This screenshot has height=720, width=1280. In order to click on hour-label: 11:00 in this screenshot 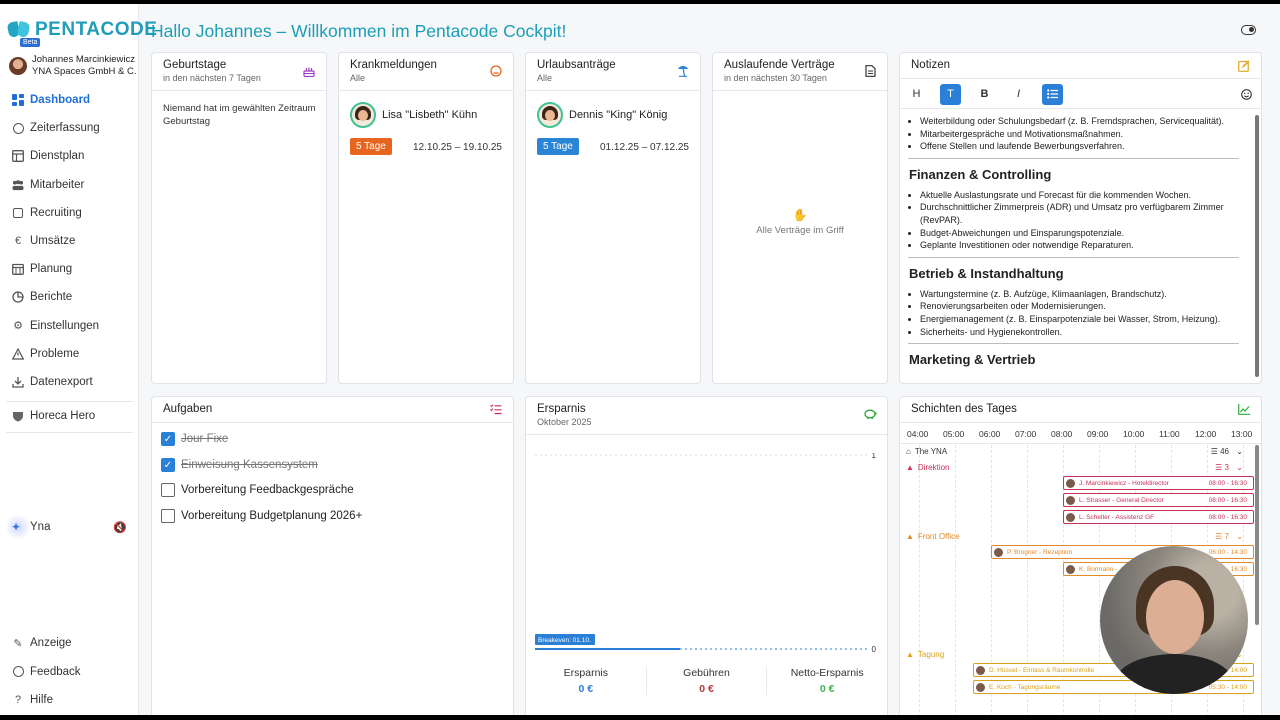, I will do `click(1169, 434)`.